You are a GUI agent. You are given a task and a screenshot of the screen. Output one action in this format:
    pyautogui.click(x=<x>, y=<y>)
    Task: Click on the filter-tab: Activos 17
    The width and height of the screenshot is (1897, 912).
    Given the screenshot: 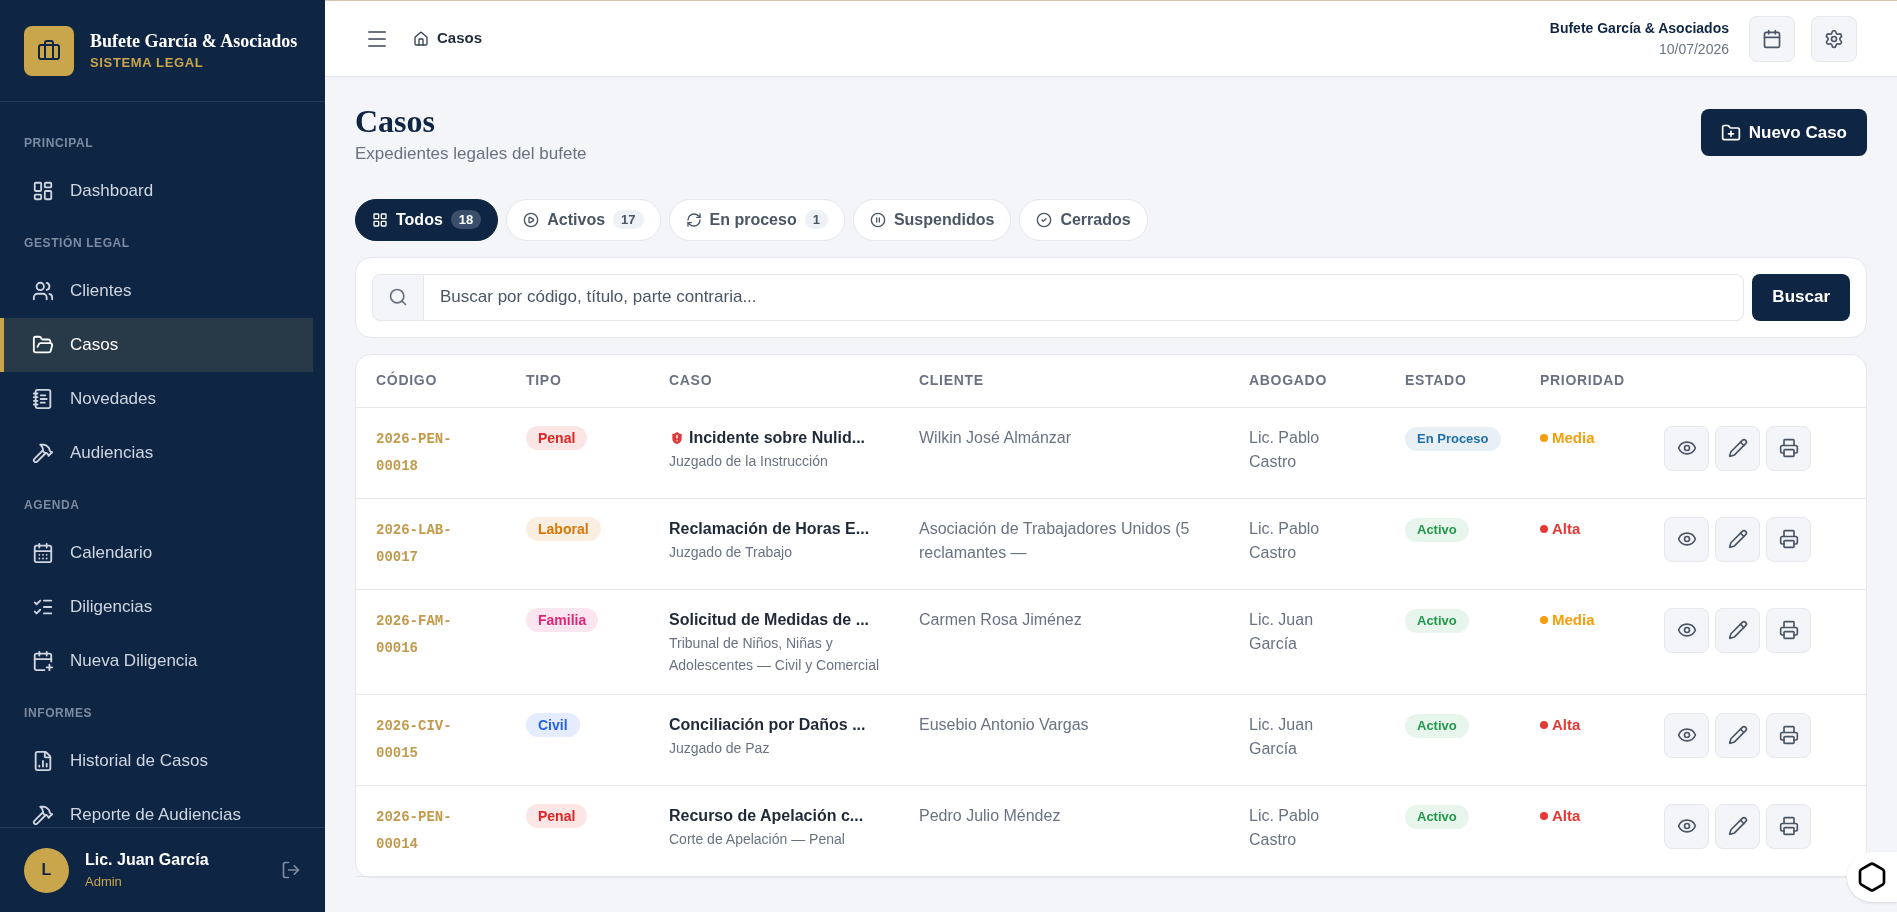 What is the action you would take?
    pyautogui.click(x=583, y=219)
    